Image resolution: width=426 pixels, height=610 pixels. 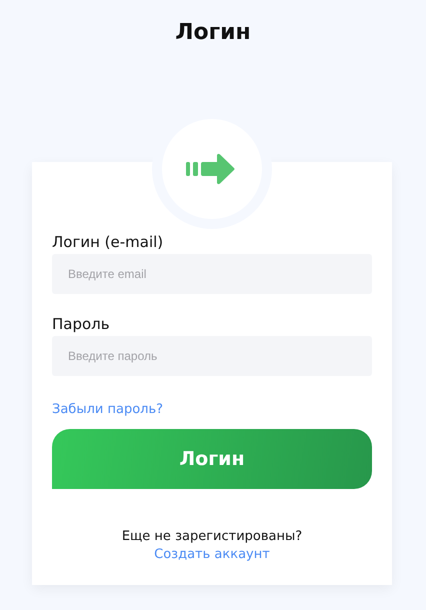 I want to click on input-field: Введите email, so click(x=212, y=274).